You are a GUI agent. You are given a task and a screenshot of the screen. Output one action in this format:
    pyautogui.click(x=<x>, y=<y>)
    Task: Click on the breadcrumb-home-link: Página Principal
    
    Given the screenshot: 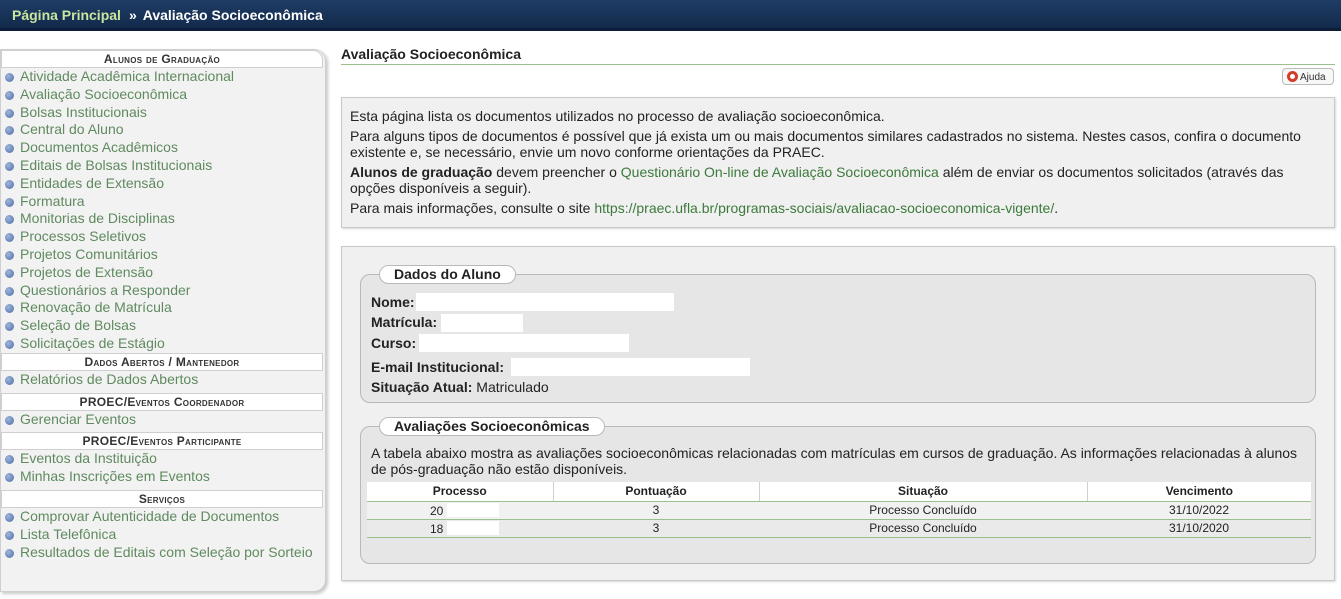 What is the action you would take?
    pyautogui.click(x=66, y=15)
    